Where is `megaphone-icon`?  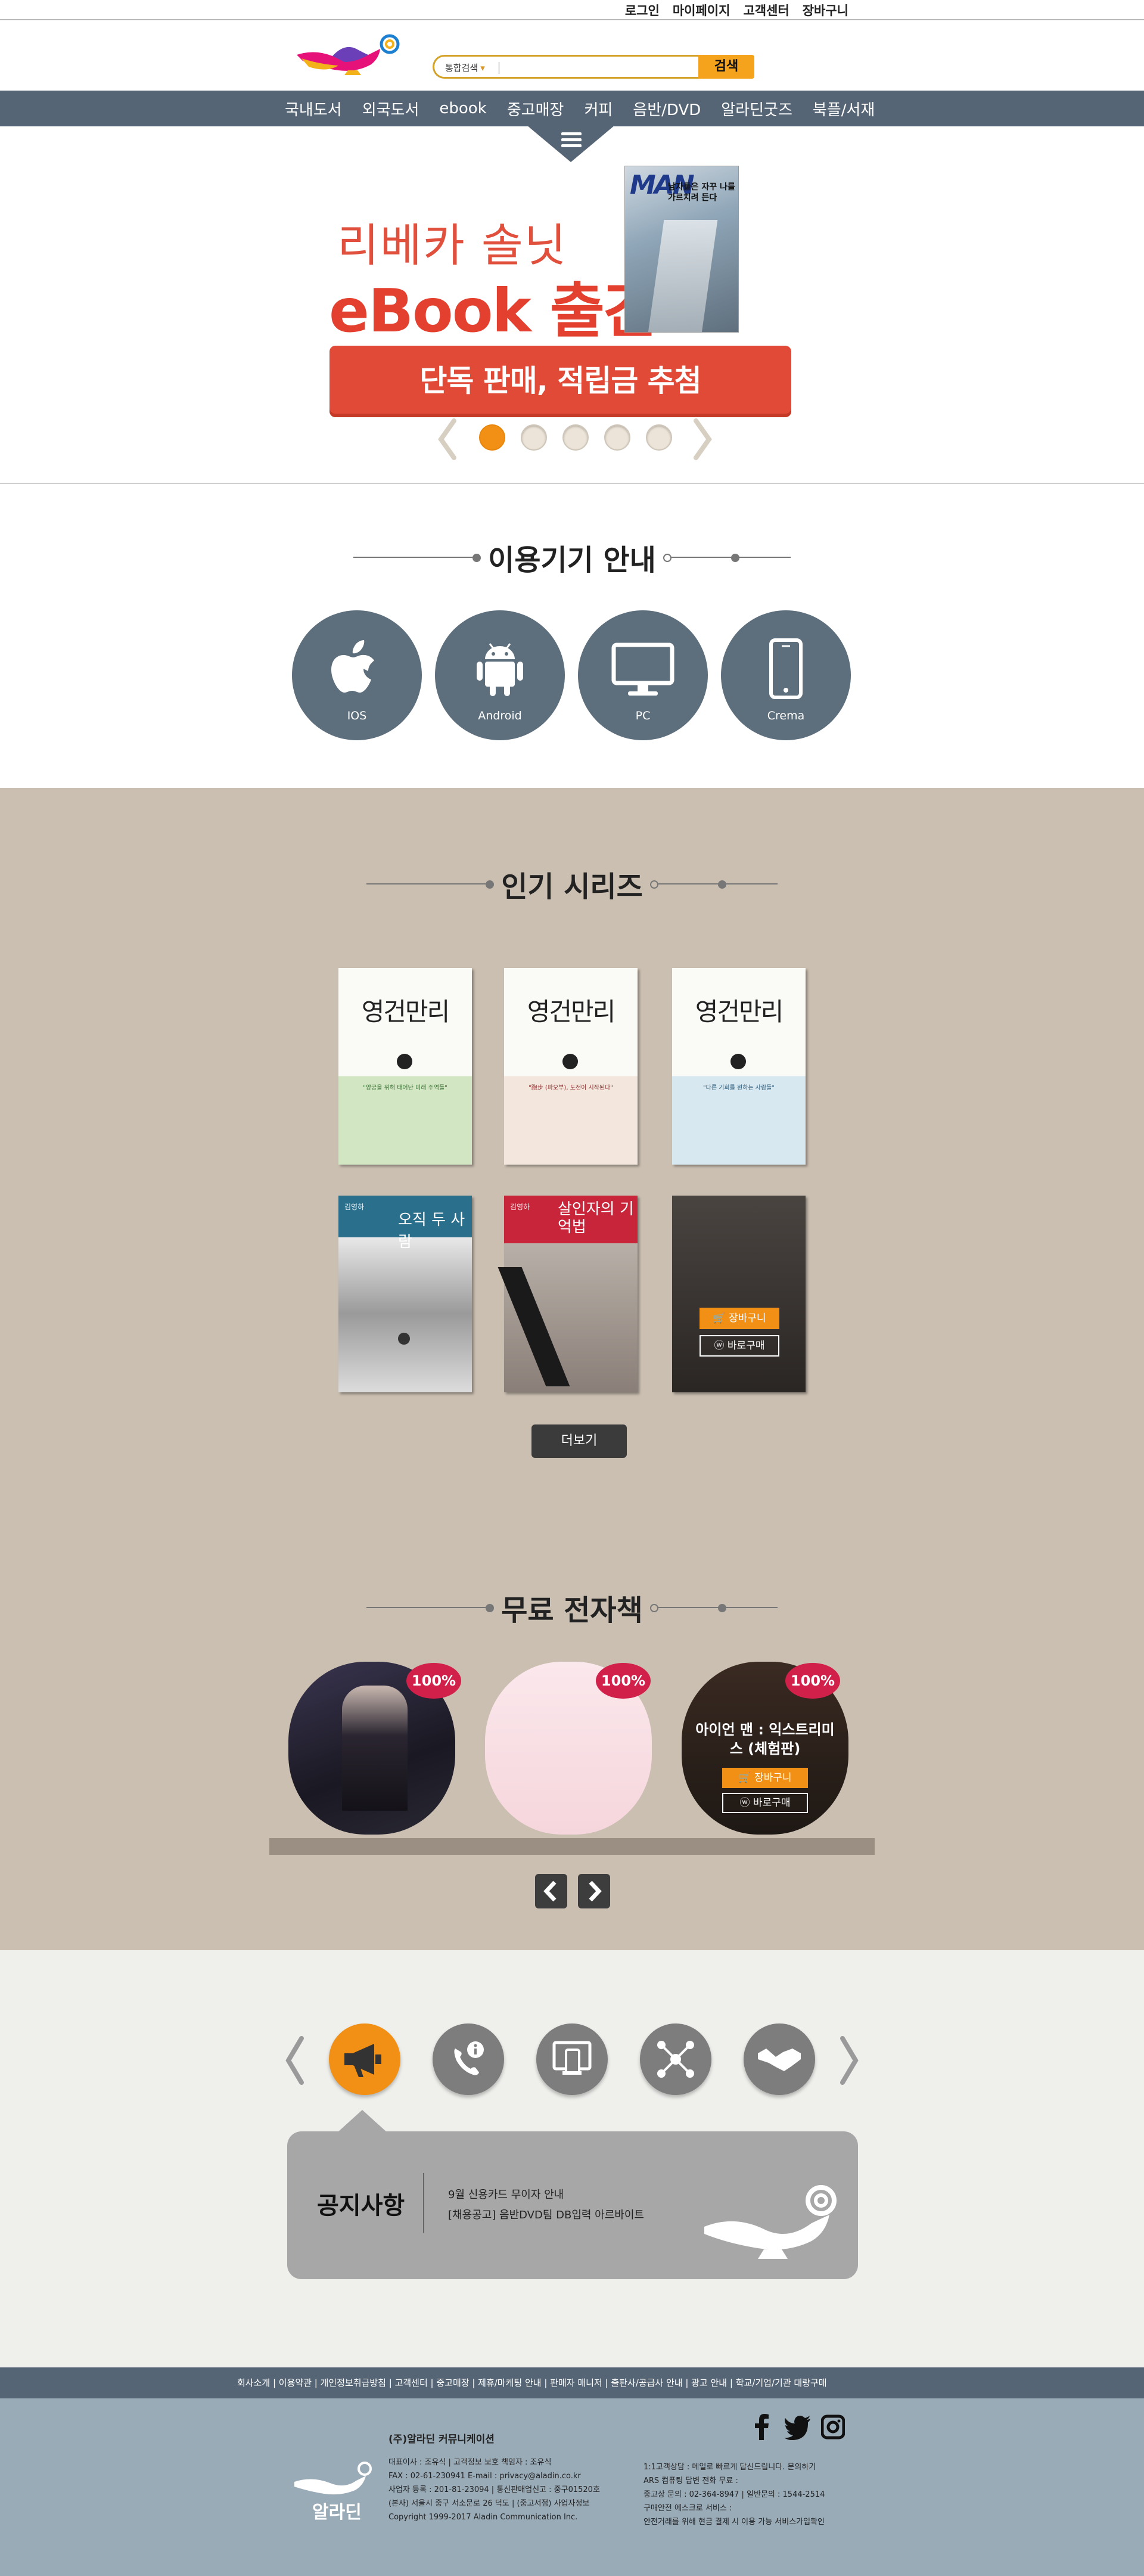
megaphone-icon is located at coordinates (362, 2061).